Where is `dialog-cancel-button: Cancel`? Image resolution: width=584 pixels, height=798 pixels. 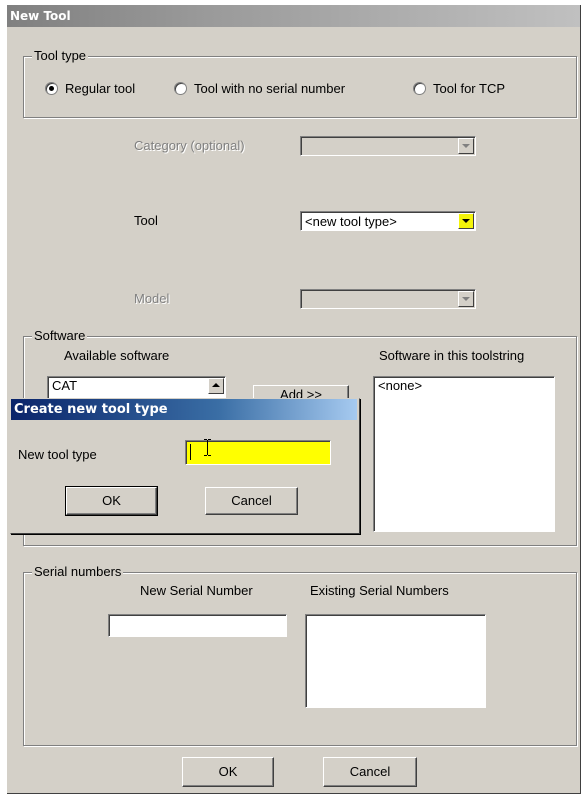 dialog-cancel-button: Cancel is located at coordinates (251, 501).